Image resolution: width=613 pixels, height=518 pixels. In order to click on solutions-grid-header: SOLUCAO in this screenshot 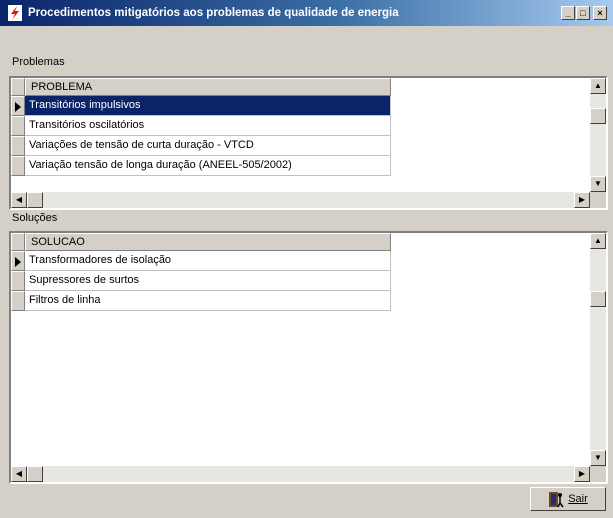, I will do `click(201, 242)`.